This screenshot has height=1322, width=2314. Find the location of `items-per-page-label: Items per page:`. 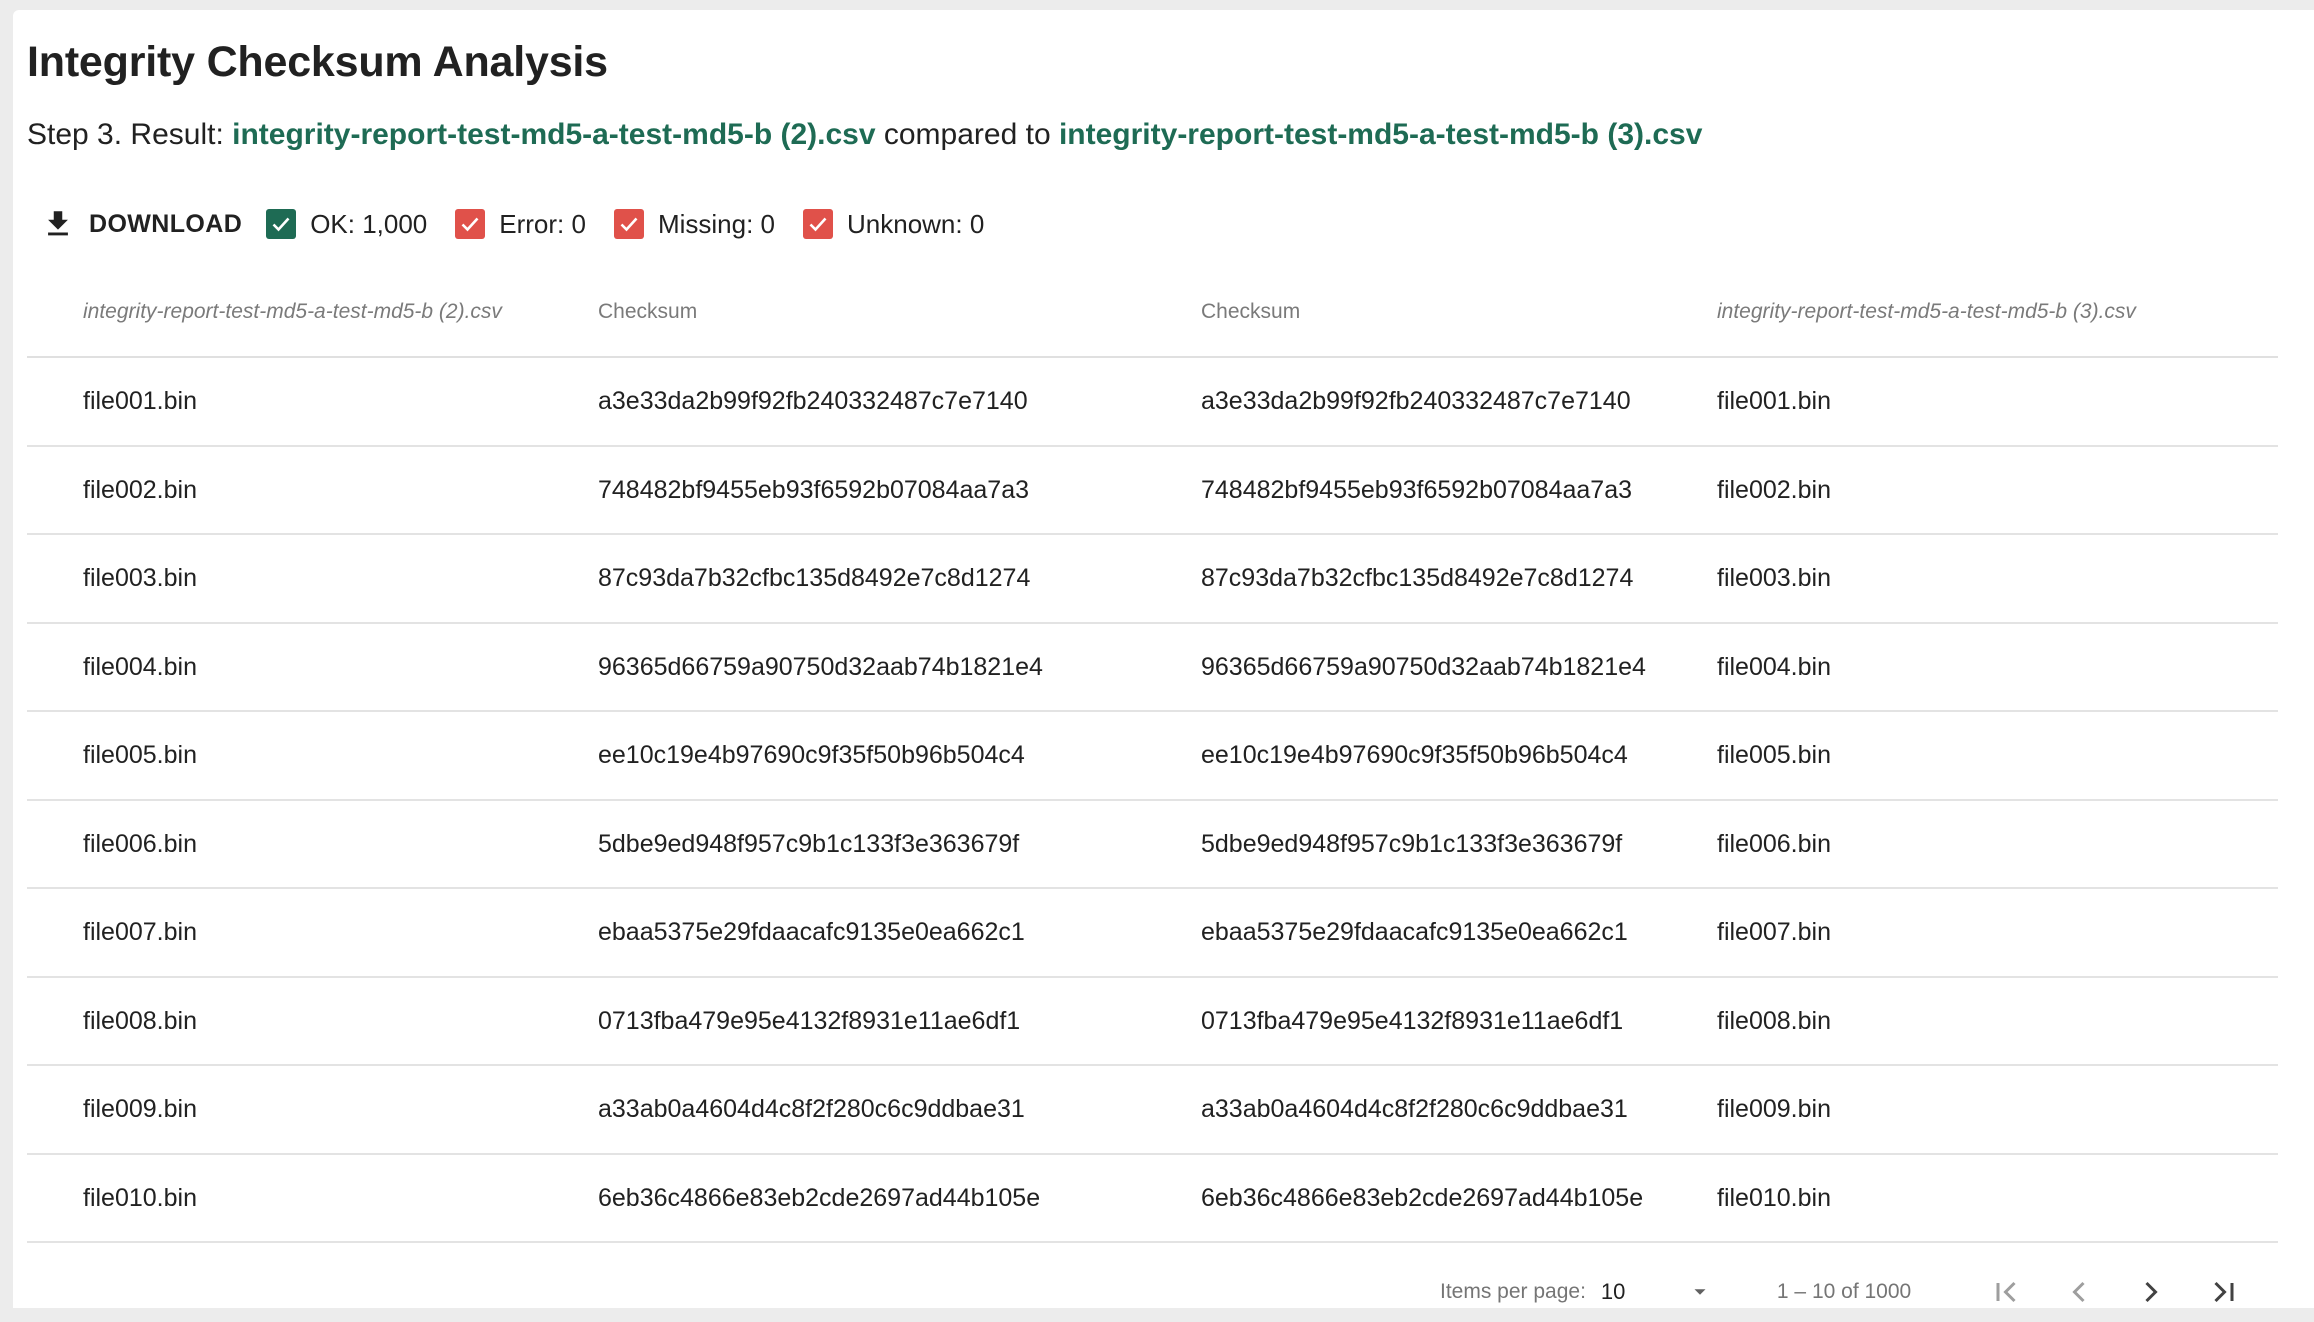

items-per-page-label: Items per page: is located at coordinates (1513, 1291).